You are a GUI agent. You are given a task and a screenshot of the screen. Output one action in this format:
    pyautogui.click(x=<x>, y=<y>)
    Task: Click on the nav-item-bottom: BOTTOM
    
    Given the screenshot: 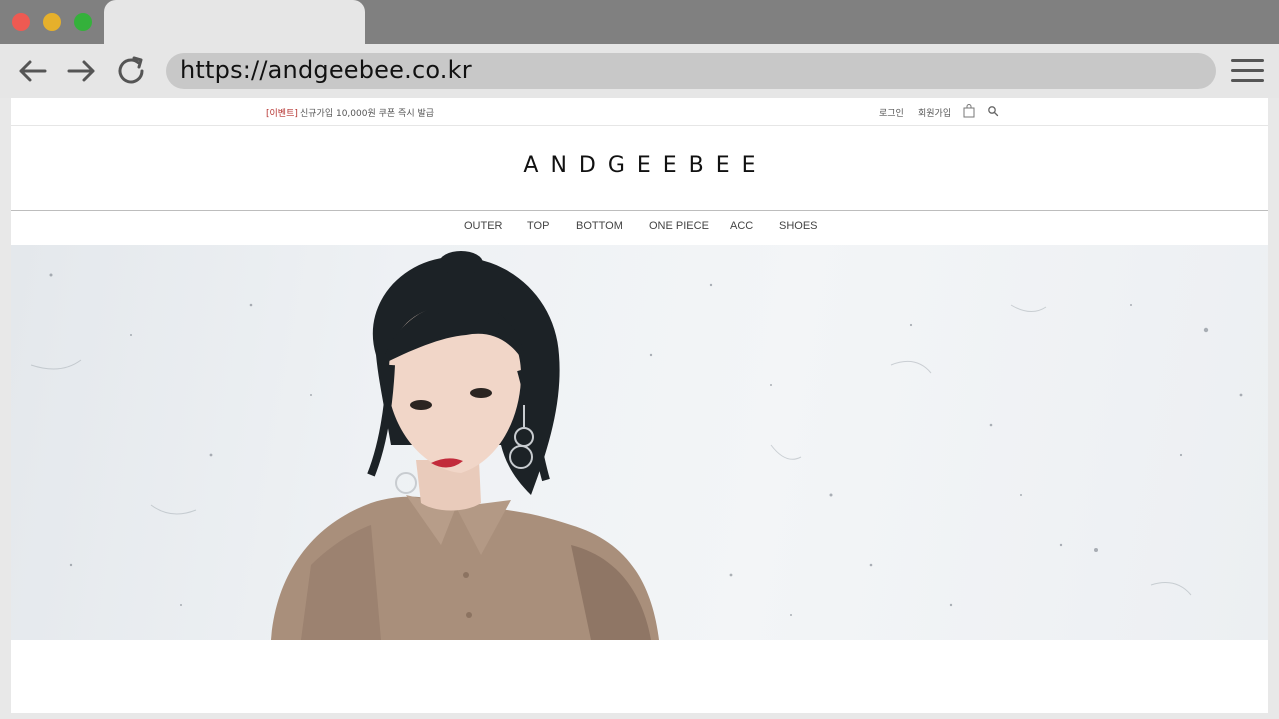 What is the action you would take?
    pyautogui.click(x=599, y=226)
    